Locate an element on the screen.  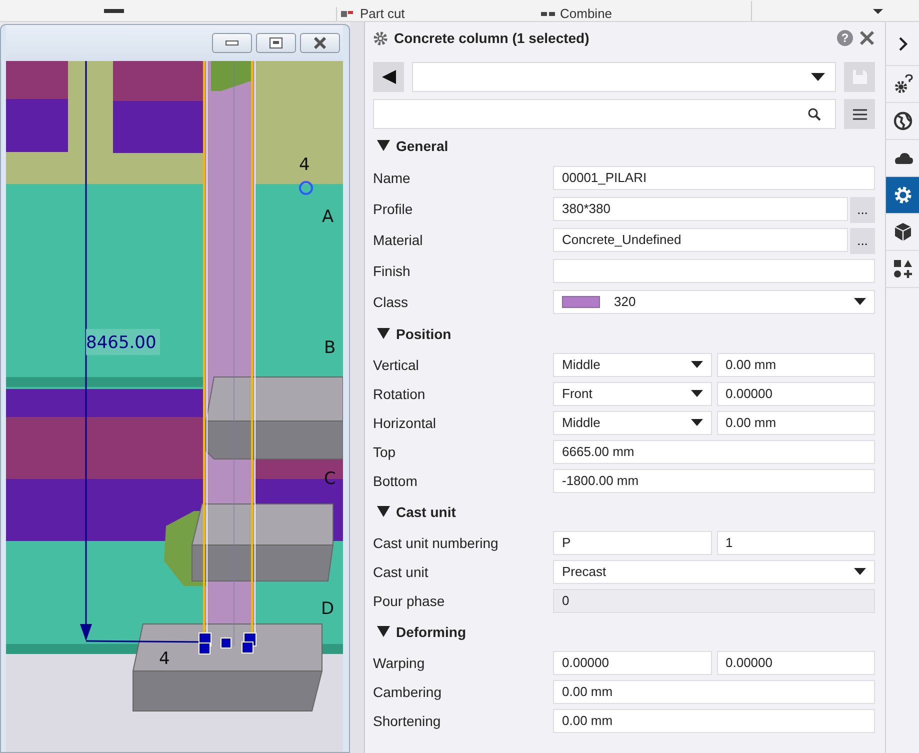
field-label: Cast unit is located at coordinates (401, 572).